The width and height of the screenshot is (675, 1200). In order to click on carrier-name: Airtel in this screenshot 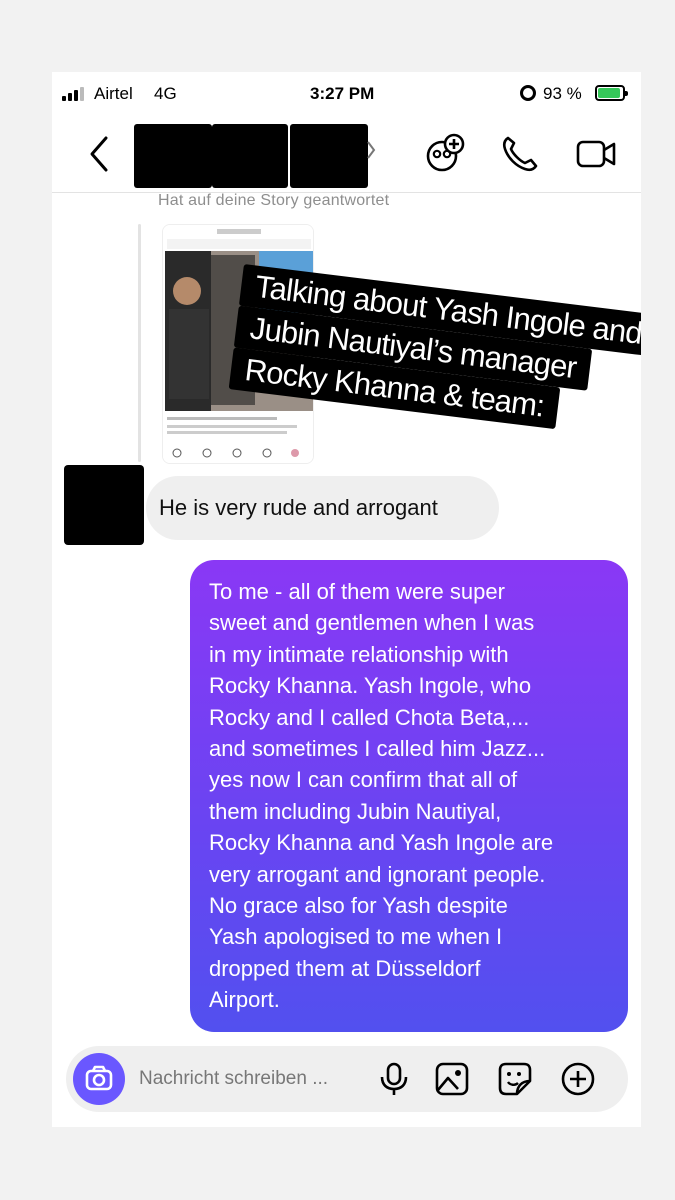, I will do `click(113, 93)`.